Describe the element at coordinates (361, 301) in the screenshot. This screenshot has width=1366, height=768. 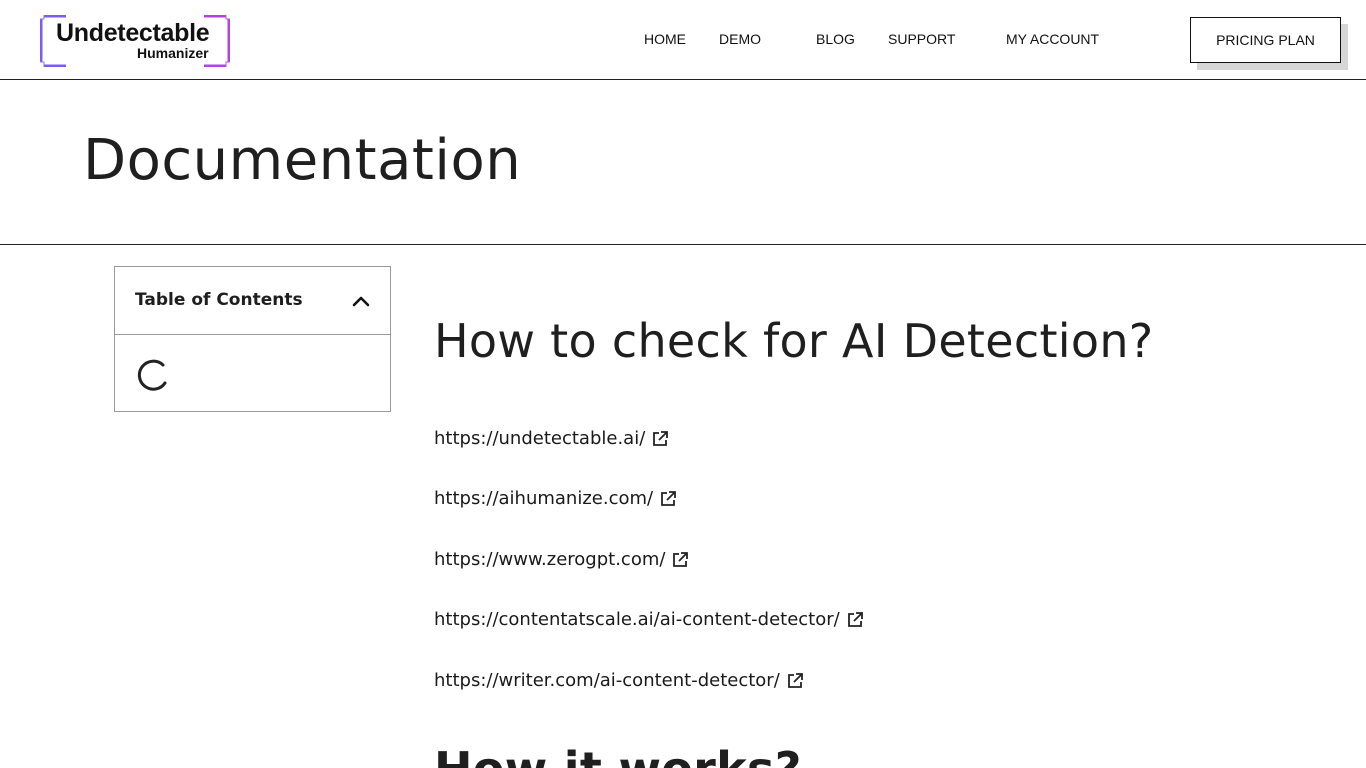
I see `chevron-up-icon` at that location.